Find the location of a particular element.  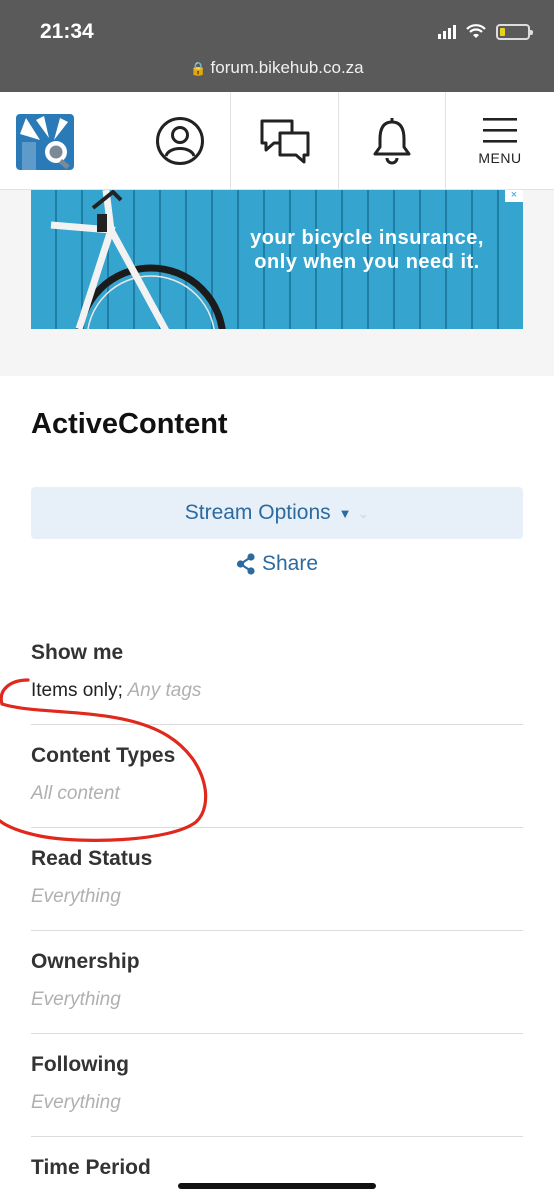

ad-line-1: your bicycle insurance, is located at coordinates (367, 238).